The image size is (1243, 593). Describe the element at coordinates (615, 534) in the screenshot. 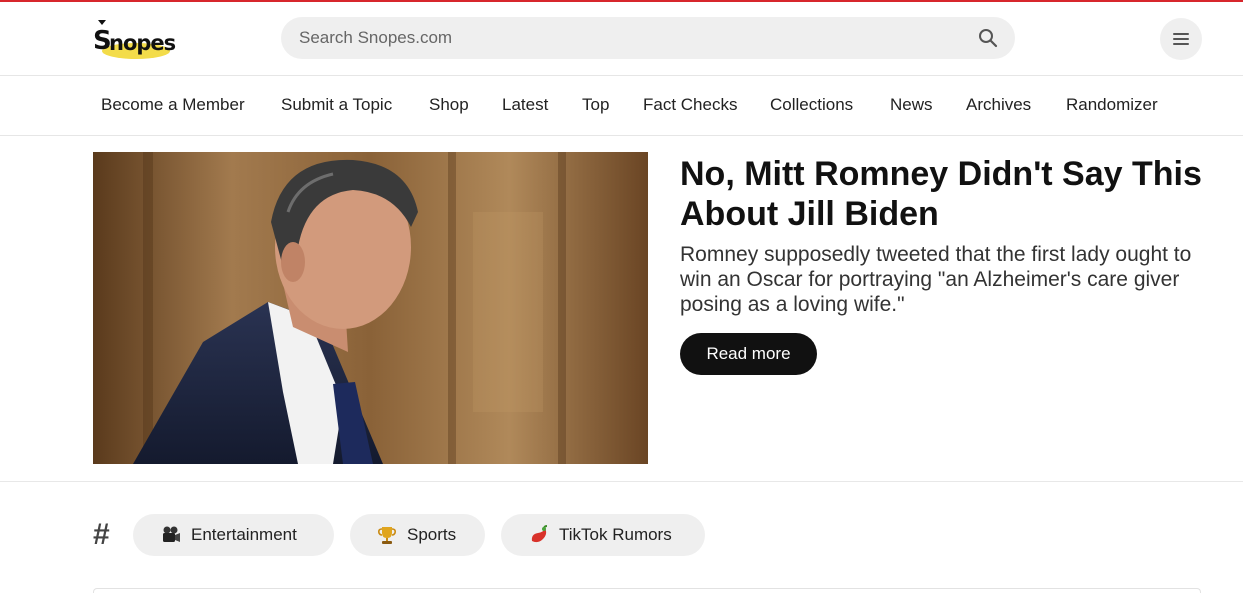

I see `tag-label: TikTok Rumors` at that location.